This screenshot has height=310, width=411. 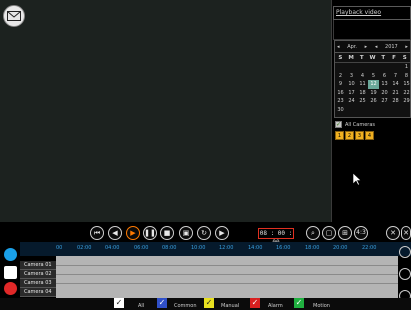 What do you see at coordinates (198, 248) in the screenshot?
I see `timeline-hour-label: 10:00` at bounding box center [198, 248].